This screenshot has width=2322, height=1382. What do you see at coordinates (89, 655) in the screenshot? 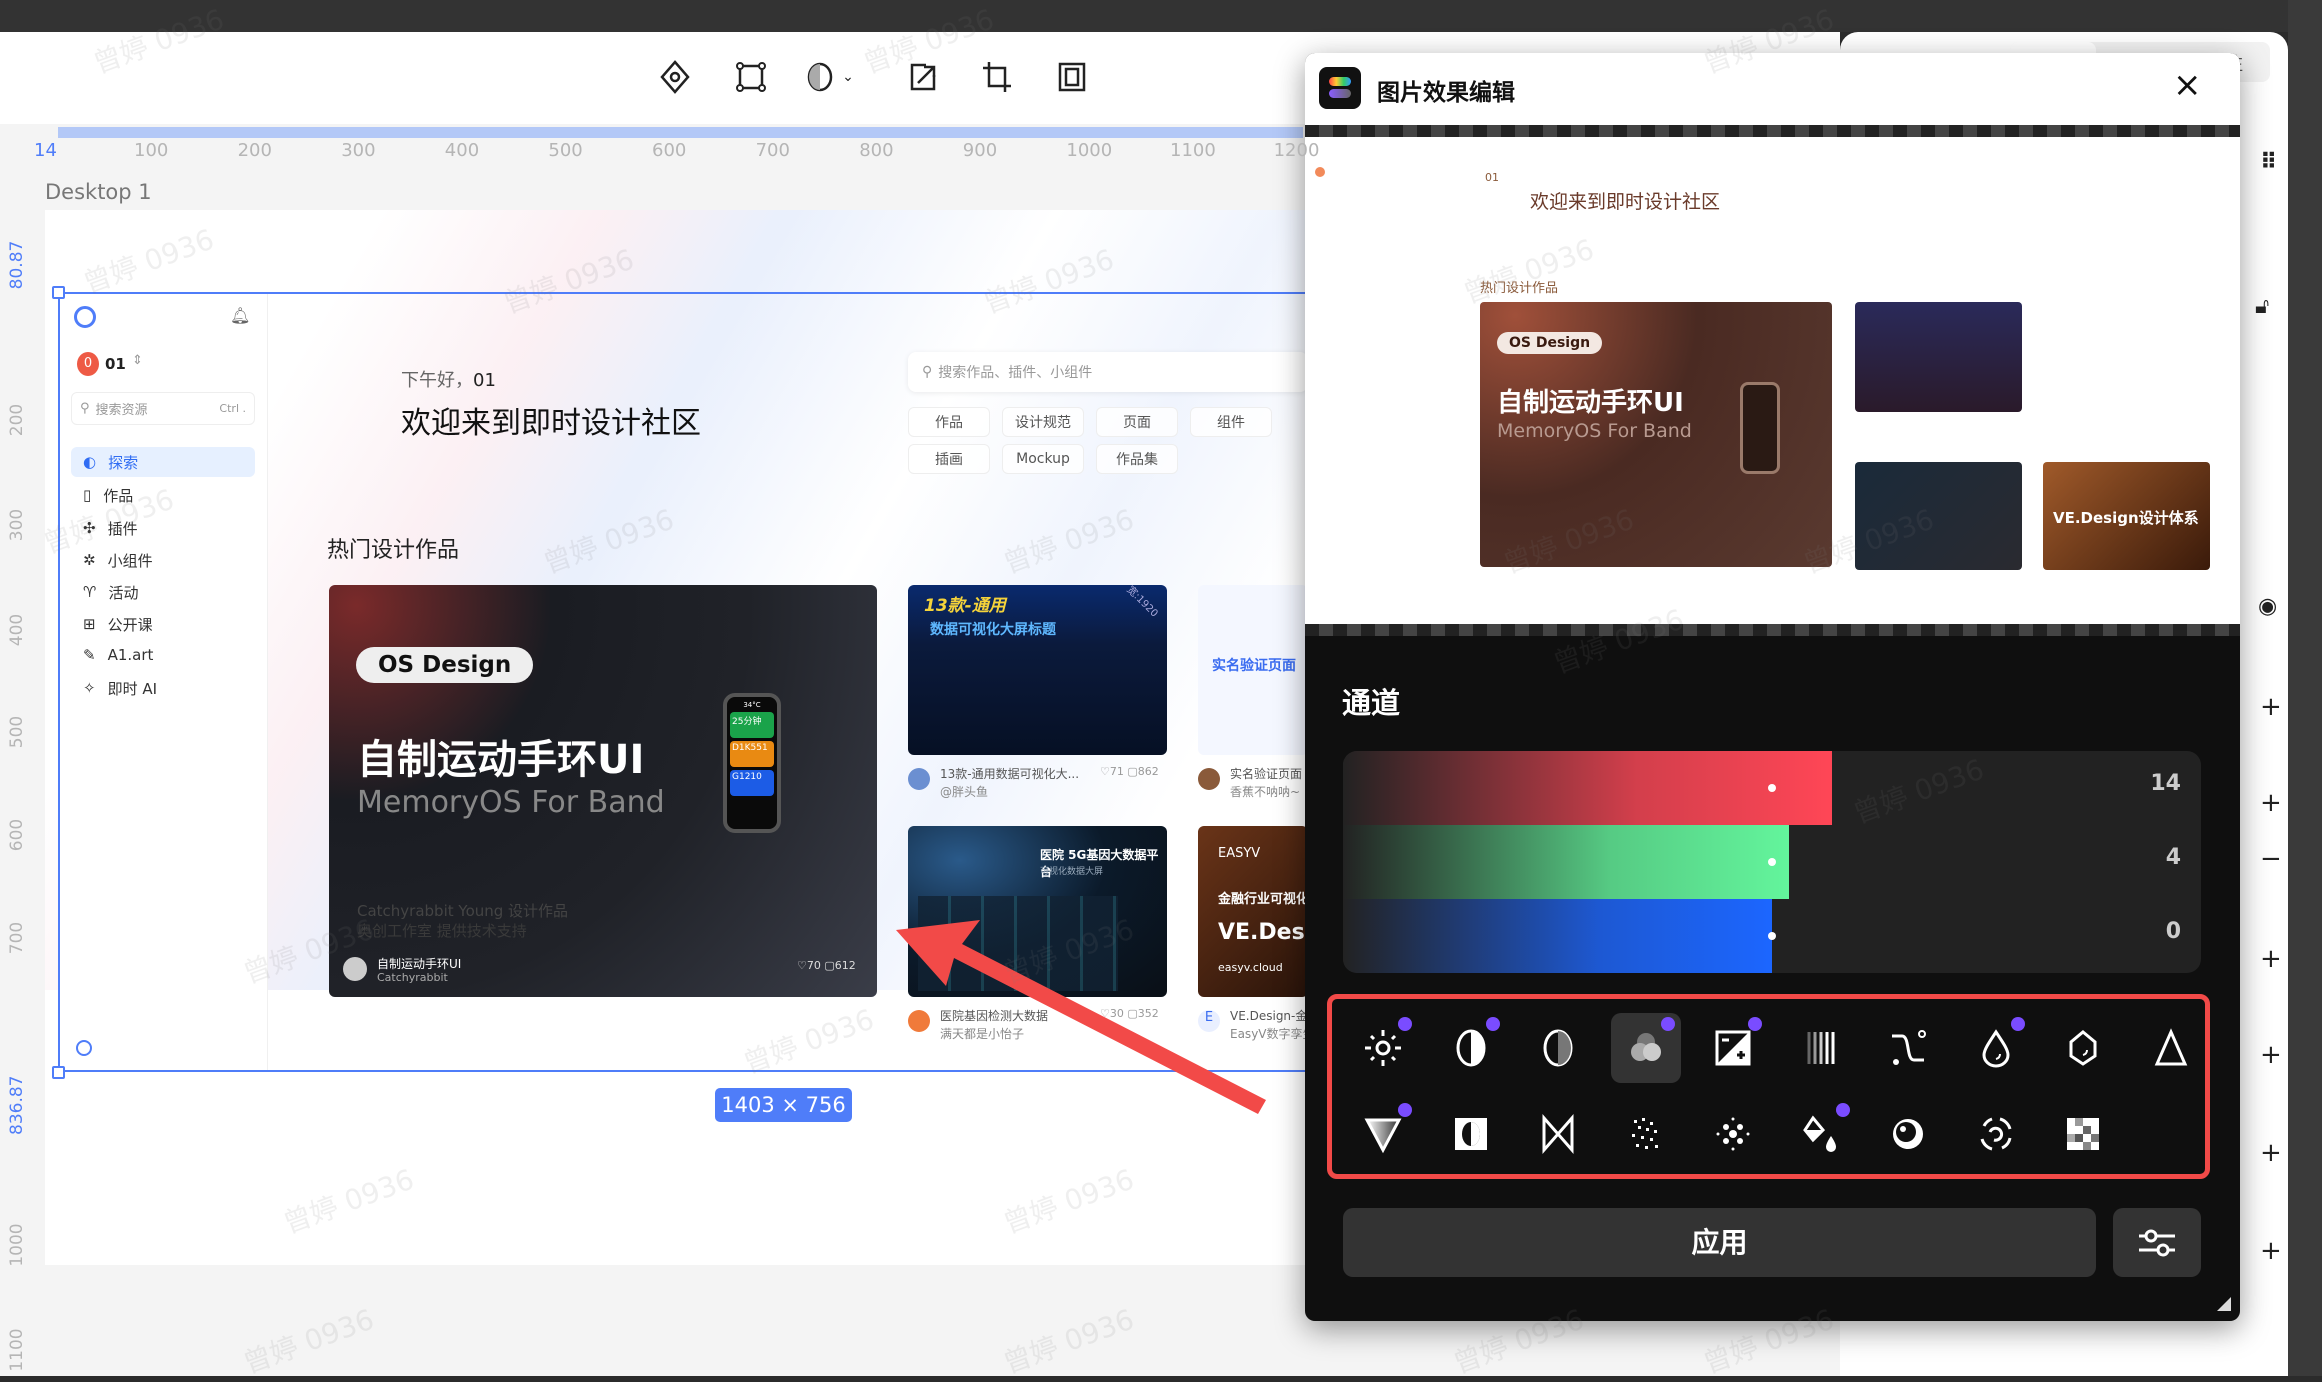
I see `pen-icon: ✎` at bounding box center [89, 655].